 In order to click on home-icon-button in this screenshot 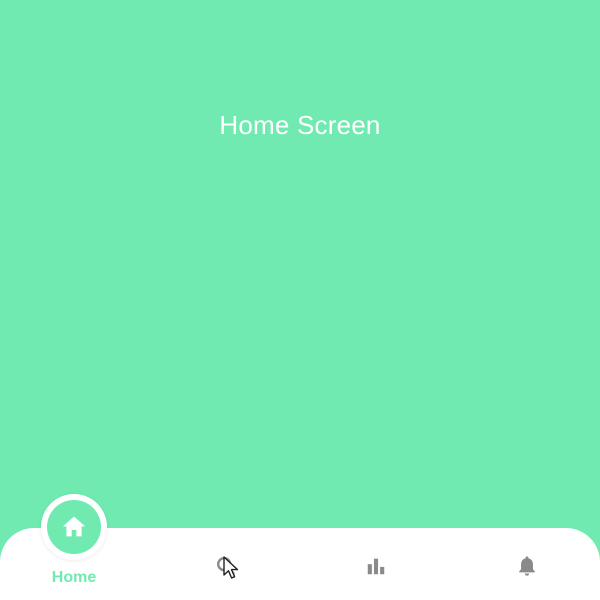, I will do `click(74, 527)`.